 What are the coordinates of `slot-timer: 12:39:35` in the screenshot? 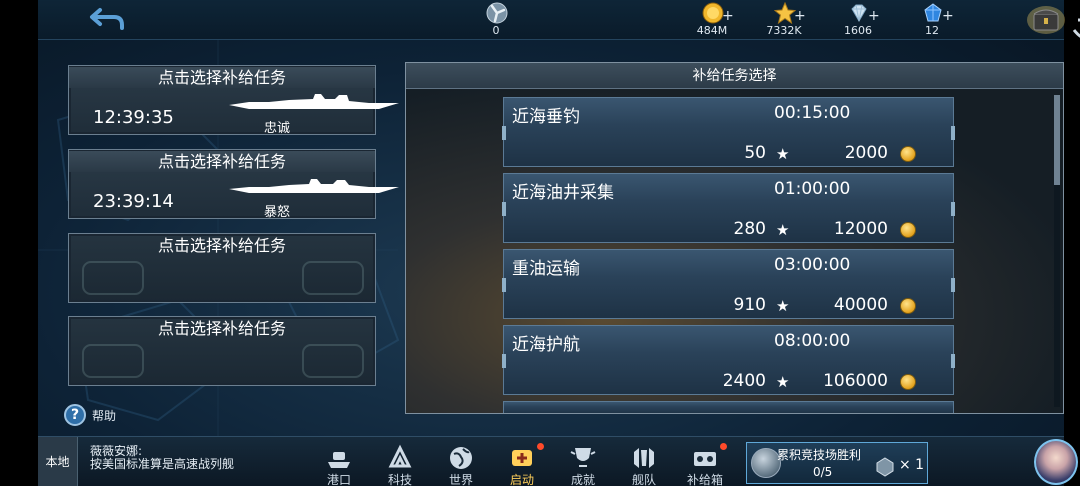 It's located at (133, 117).